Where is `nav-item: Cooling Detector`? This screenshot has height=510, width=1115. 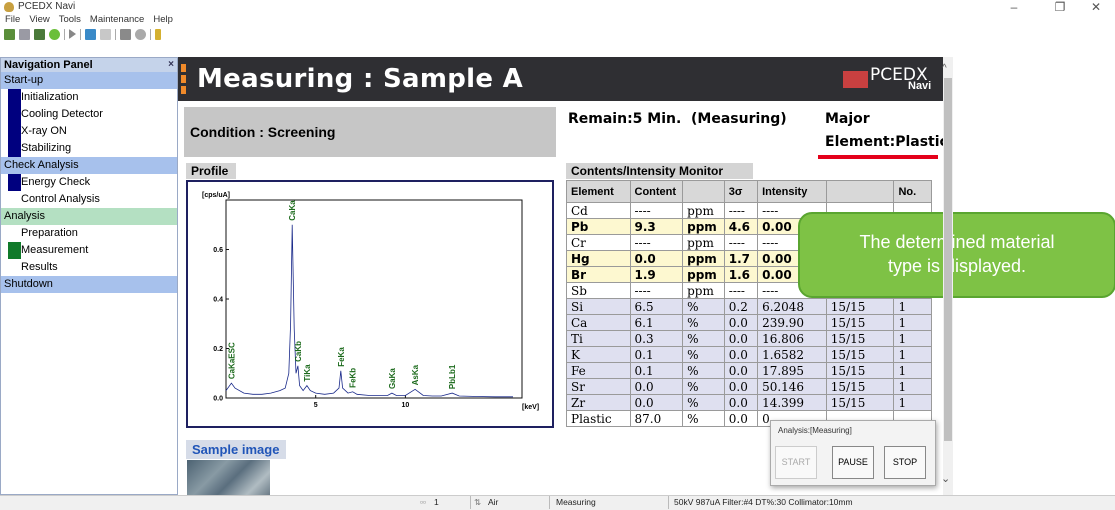 nav-item: Cooling Detector is located at coordinates (89, 114).